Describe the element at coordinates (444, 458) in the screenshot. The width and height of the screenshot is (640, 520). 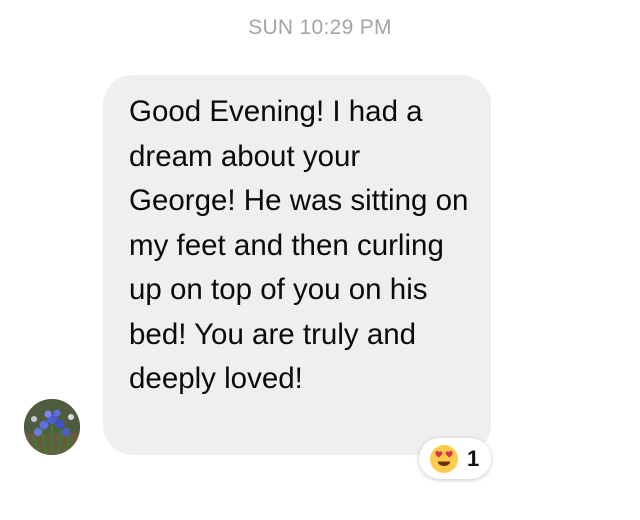
I see `heart-eyes-emoji-icon` at that location.